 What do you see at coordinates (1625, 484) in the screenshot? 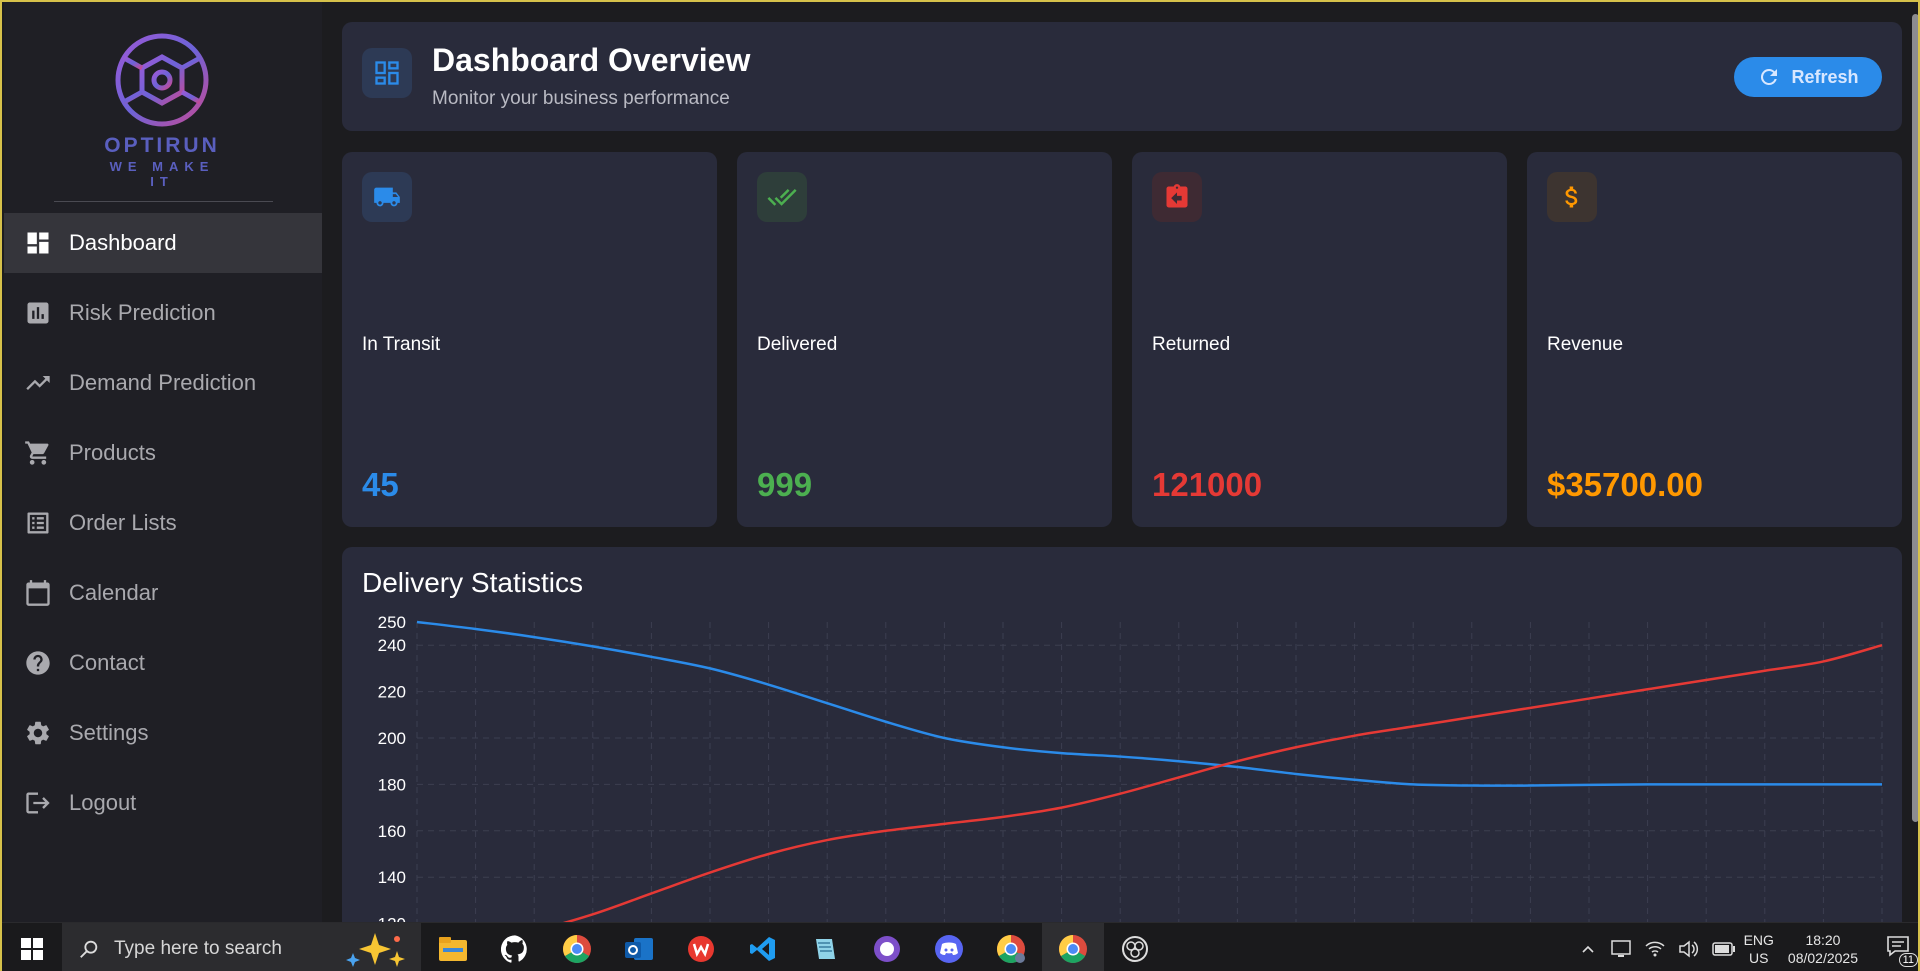
I see `card-value: $35700.00` at bounding box center [1625, 484].